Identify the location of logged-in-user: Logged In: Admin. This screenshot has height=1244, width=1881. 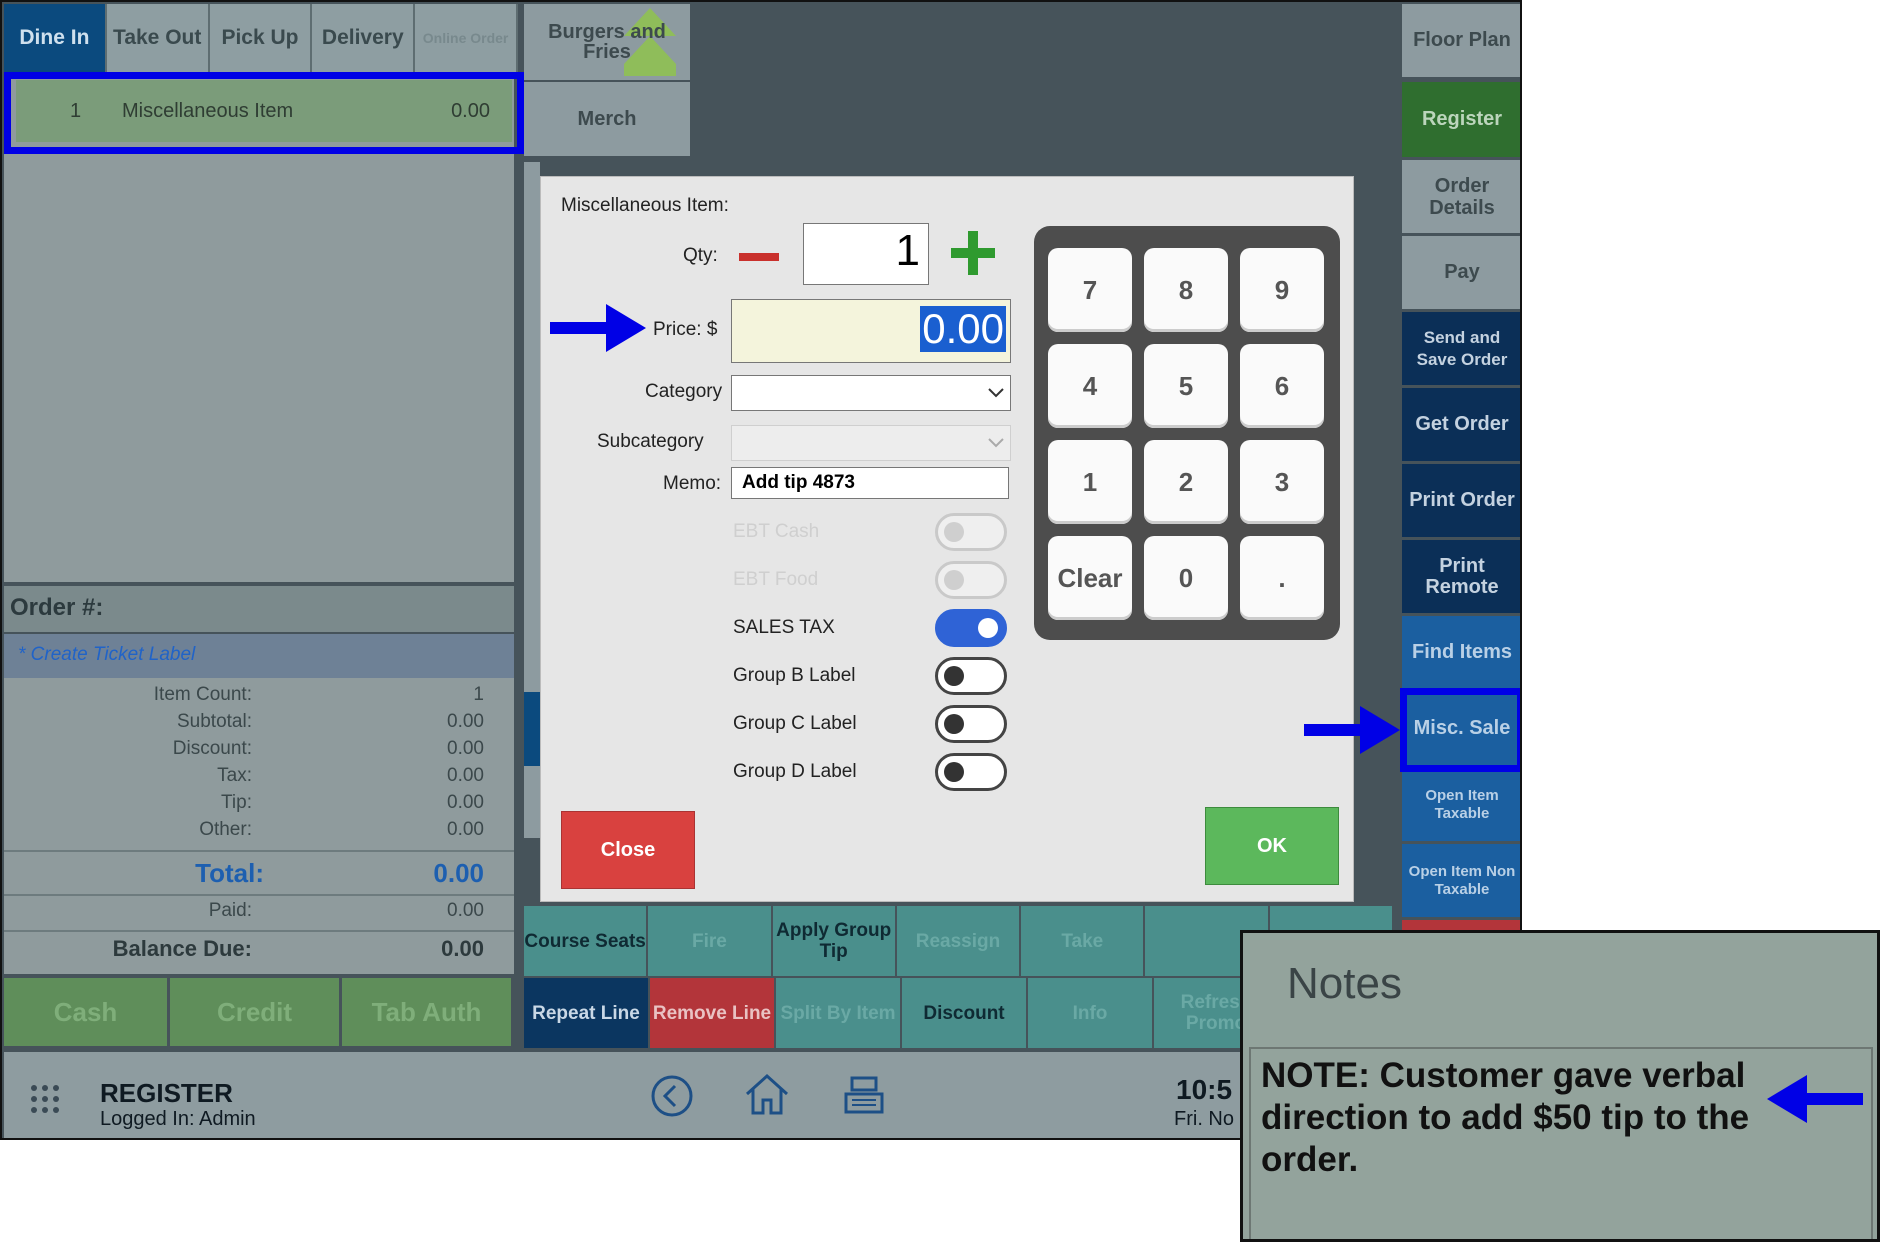
(178, 1119).